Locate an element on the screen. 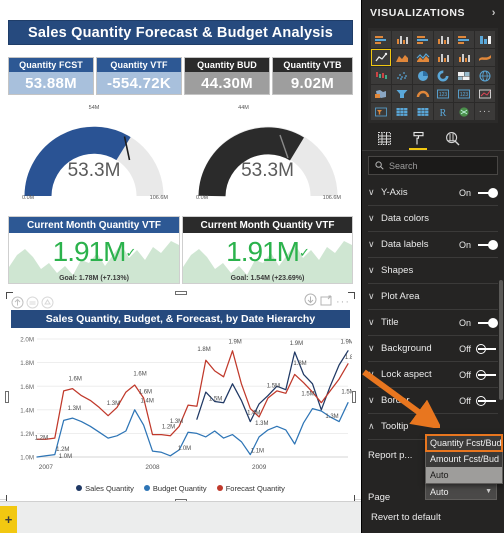 The image size is (504, 533). visual-type-donut-chart is located at coordinates (443, 75).